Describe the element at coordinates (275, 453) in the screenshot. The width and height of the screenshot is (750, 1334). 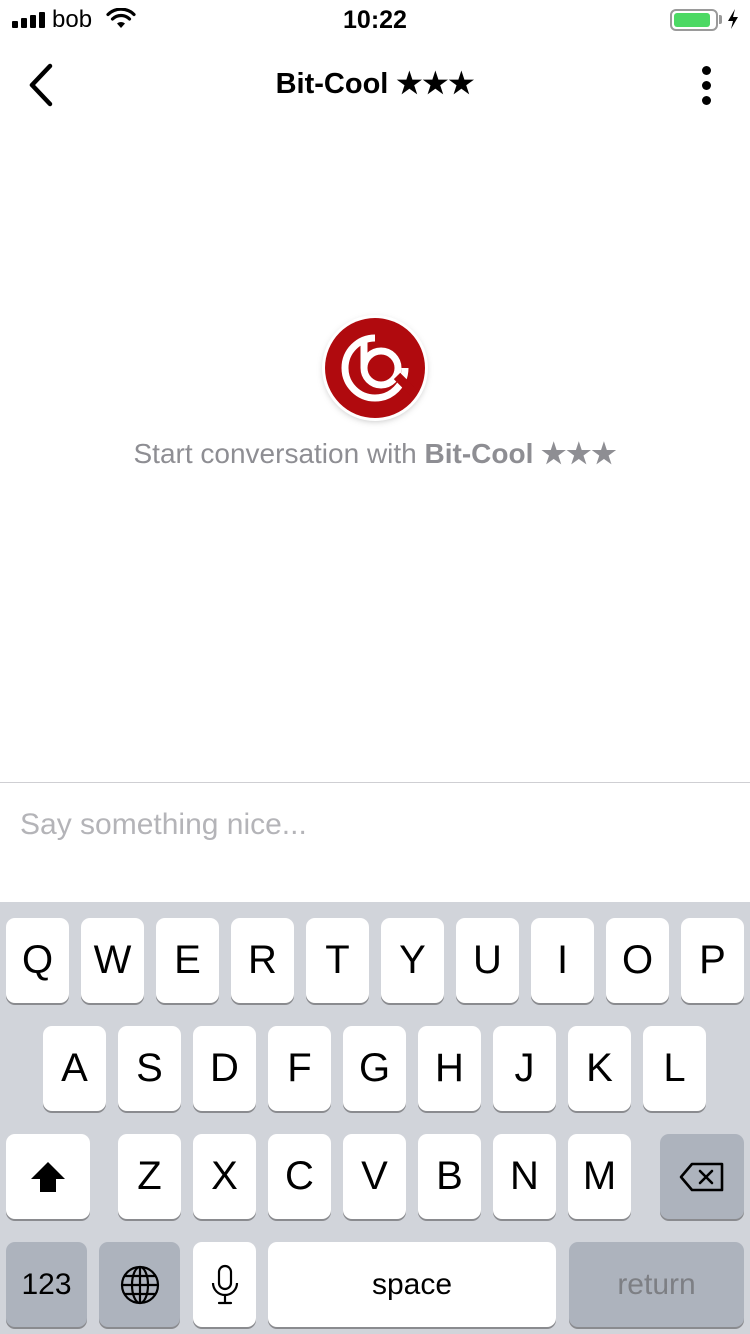
I see `empty-state-prefix: Start conversation with` at that location.